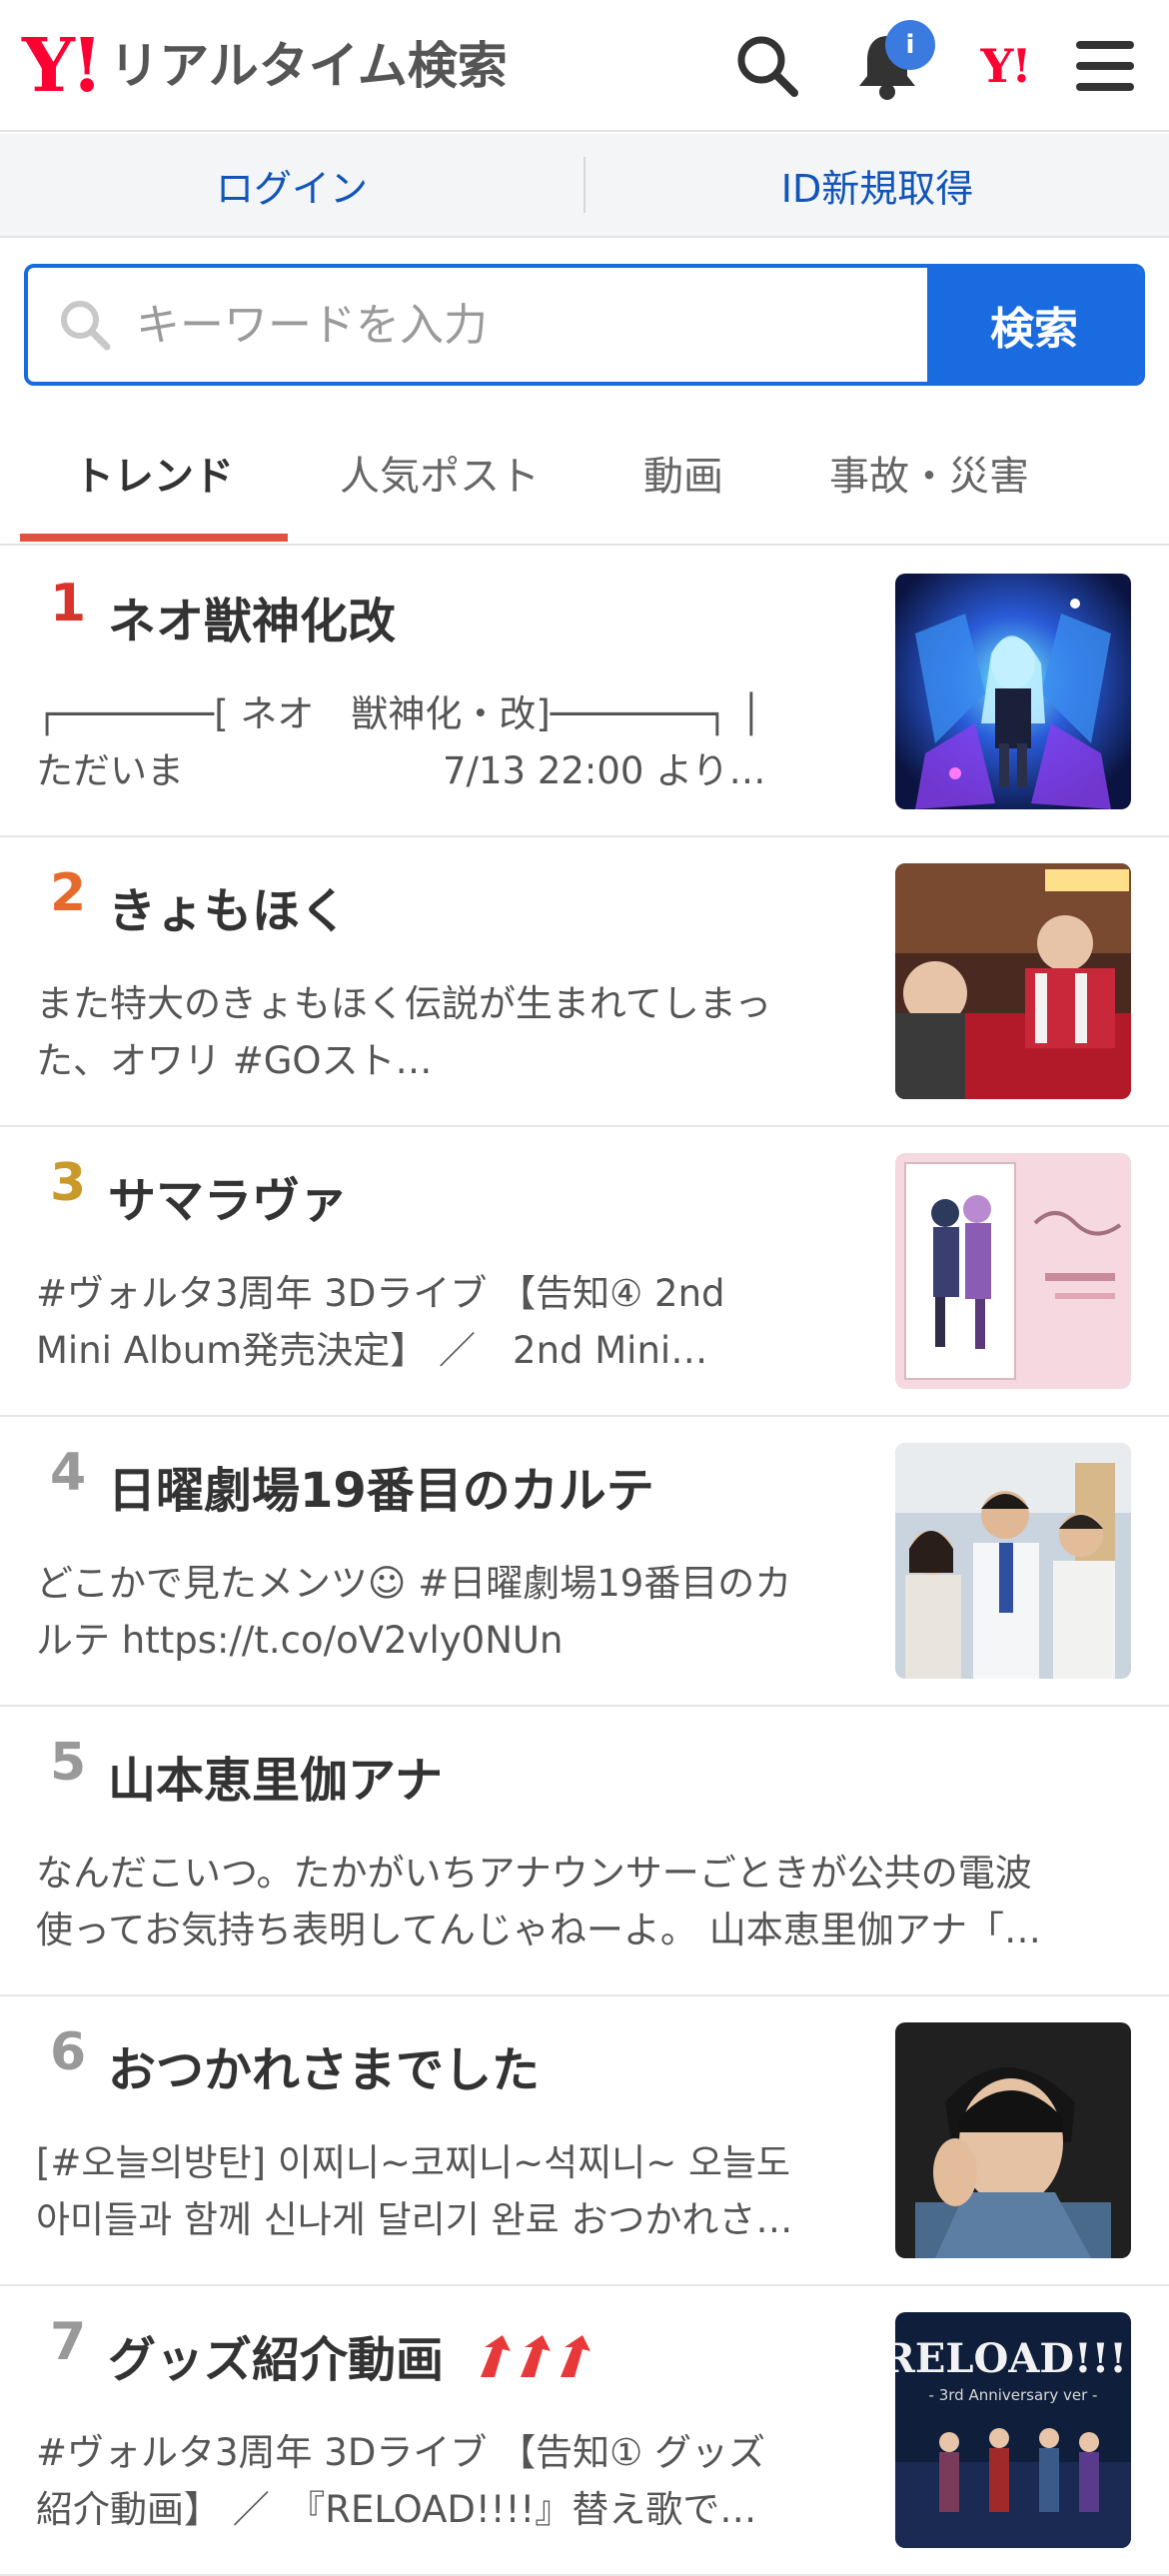 The height and width of the screenshot is (2576, 1169). What do you see at coordinates (534, 1873) in the screenshot?
I see `trend-description-line: なんだこいつ。たかがいちアナウンサーごときが公共の電波` at bounding box center [534, 1873].